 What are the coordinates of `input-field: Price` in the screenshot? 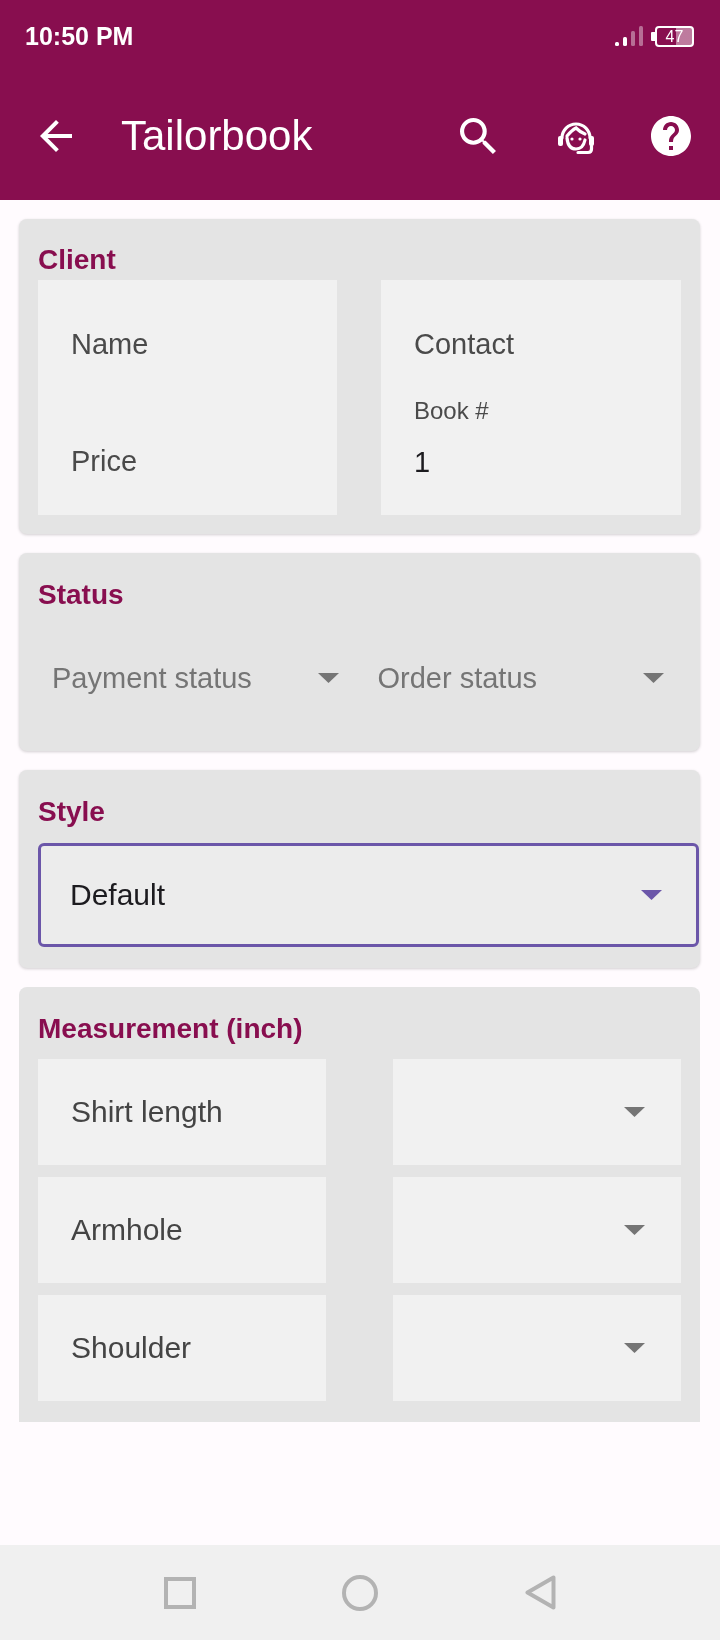 It's located at (187, 456).